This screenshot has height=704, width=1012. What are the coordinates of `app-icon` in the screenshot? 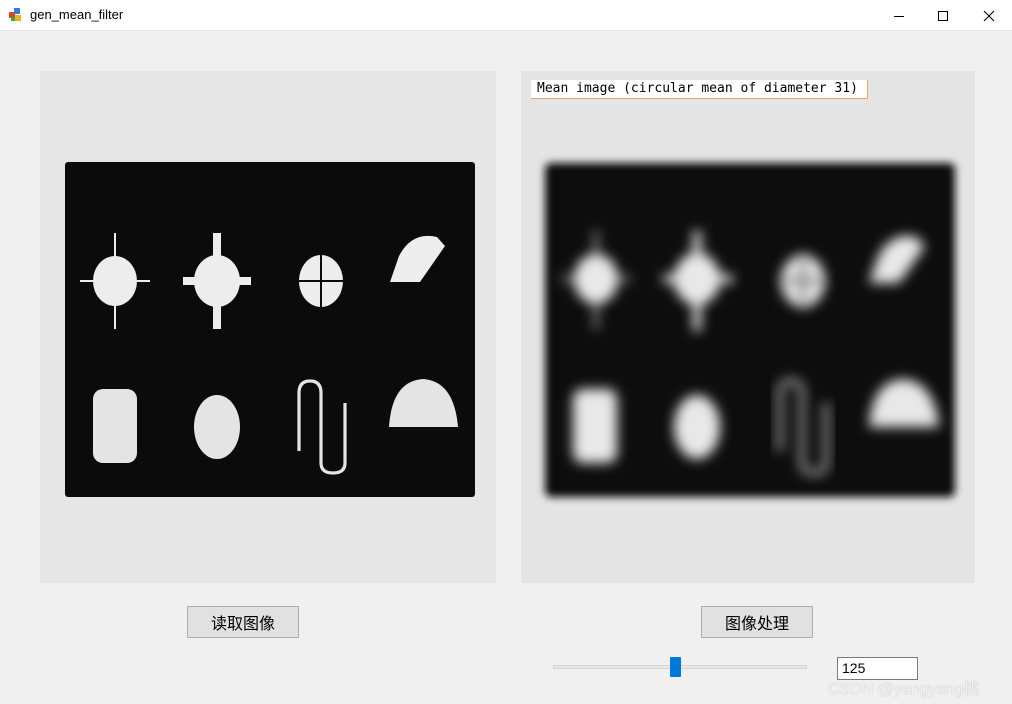 It's located at (15, 14).